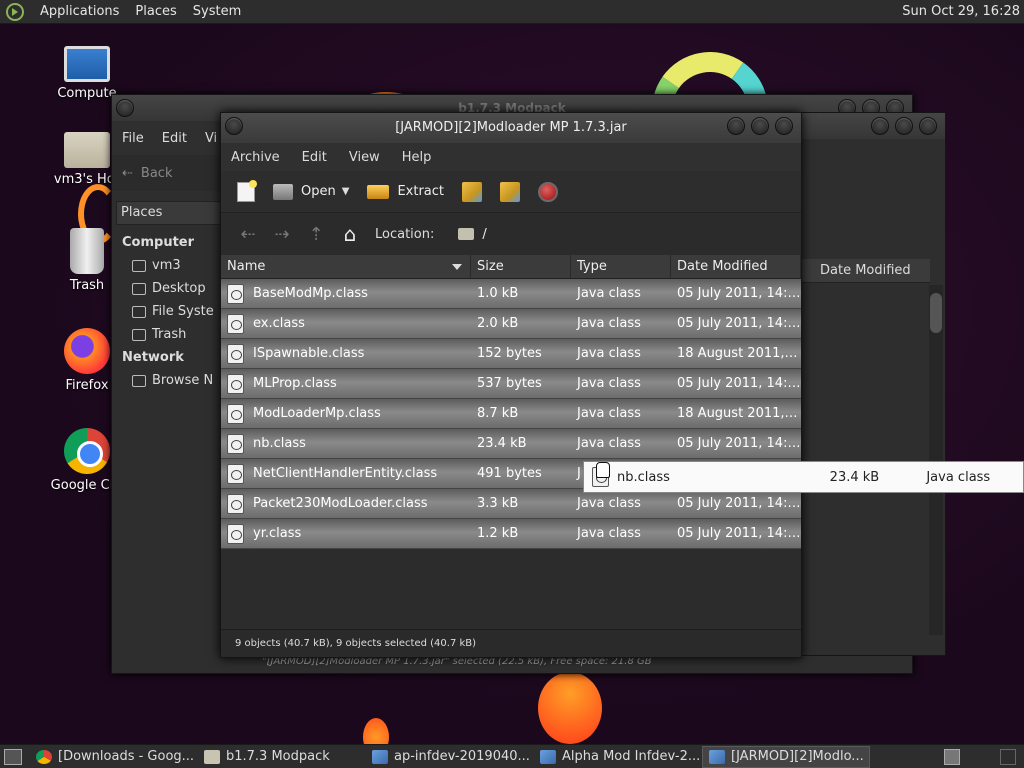 Image resolution: width=1024 pixels, height=768 pixels. Describe the element at coordinates (133, 138) in the screenshot. I see `menu-file: File` at that location.